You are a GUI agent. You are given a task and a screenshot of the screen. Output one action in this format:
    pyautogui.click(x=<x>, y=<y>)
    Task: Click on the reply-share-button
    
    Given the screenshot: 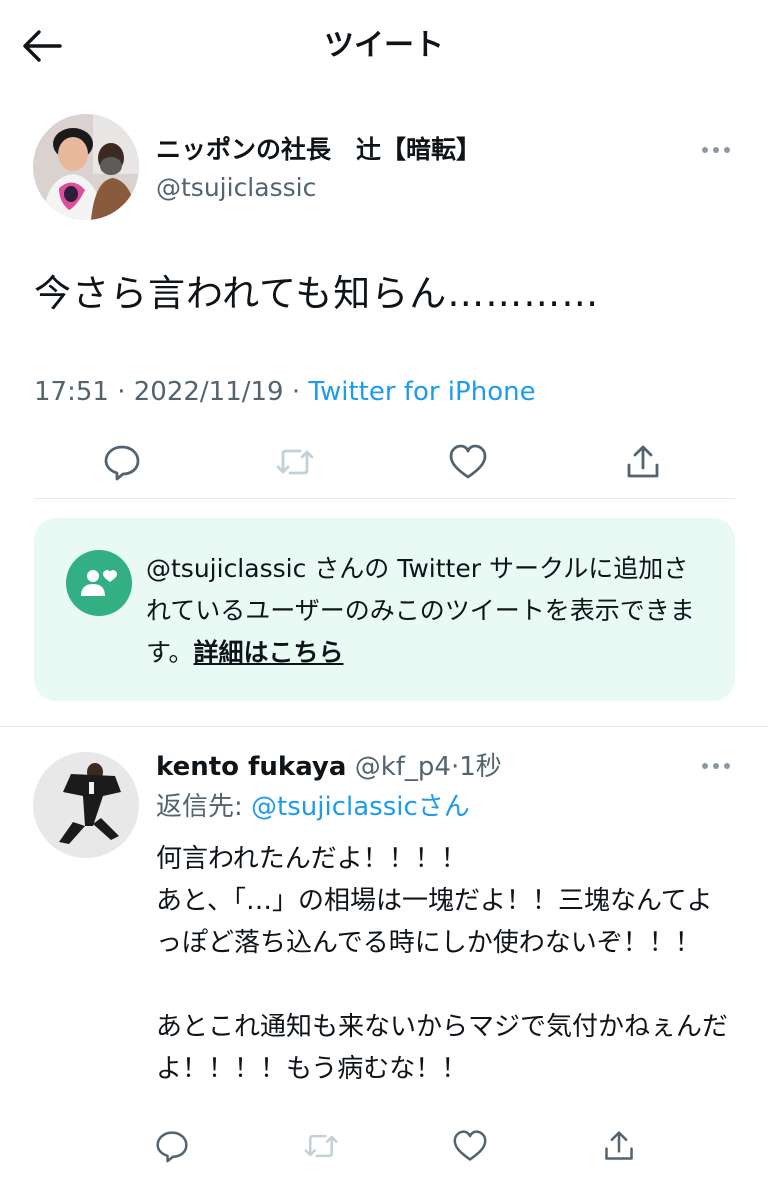 What is the action you would take?
    pyautogui.click(x=619, y=1146)
    